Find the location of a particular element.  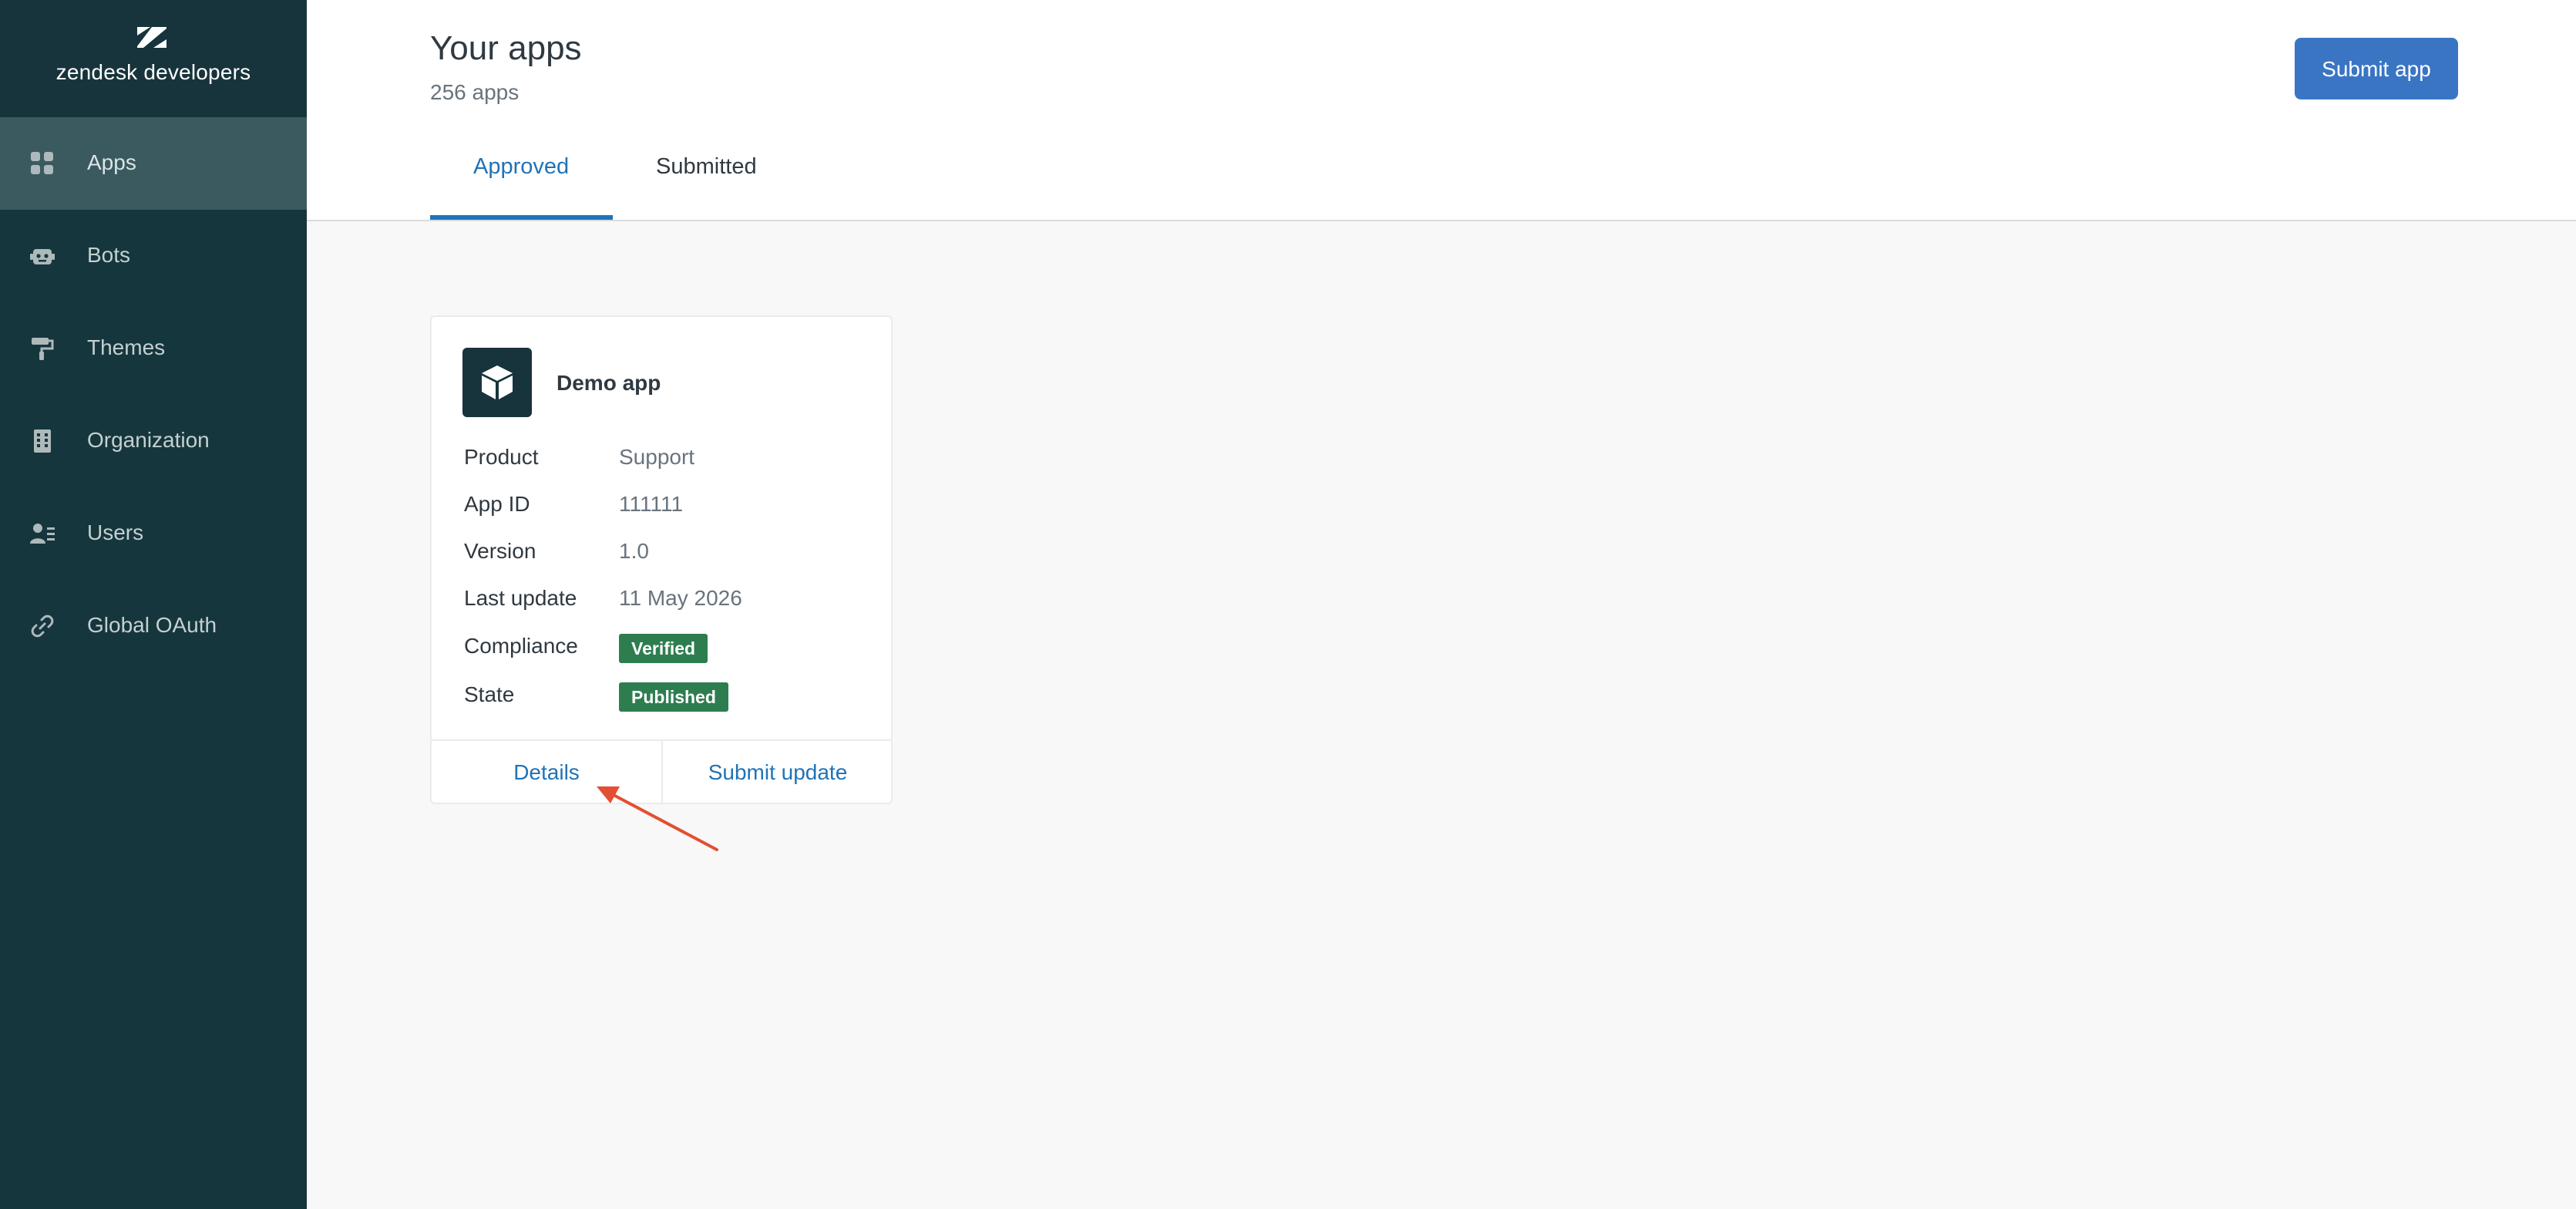

tab-submitted: Submitted is located at coordinates (706, 167).